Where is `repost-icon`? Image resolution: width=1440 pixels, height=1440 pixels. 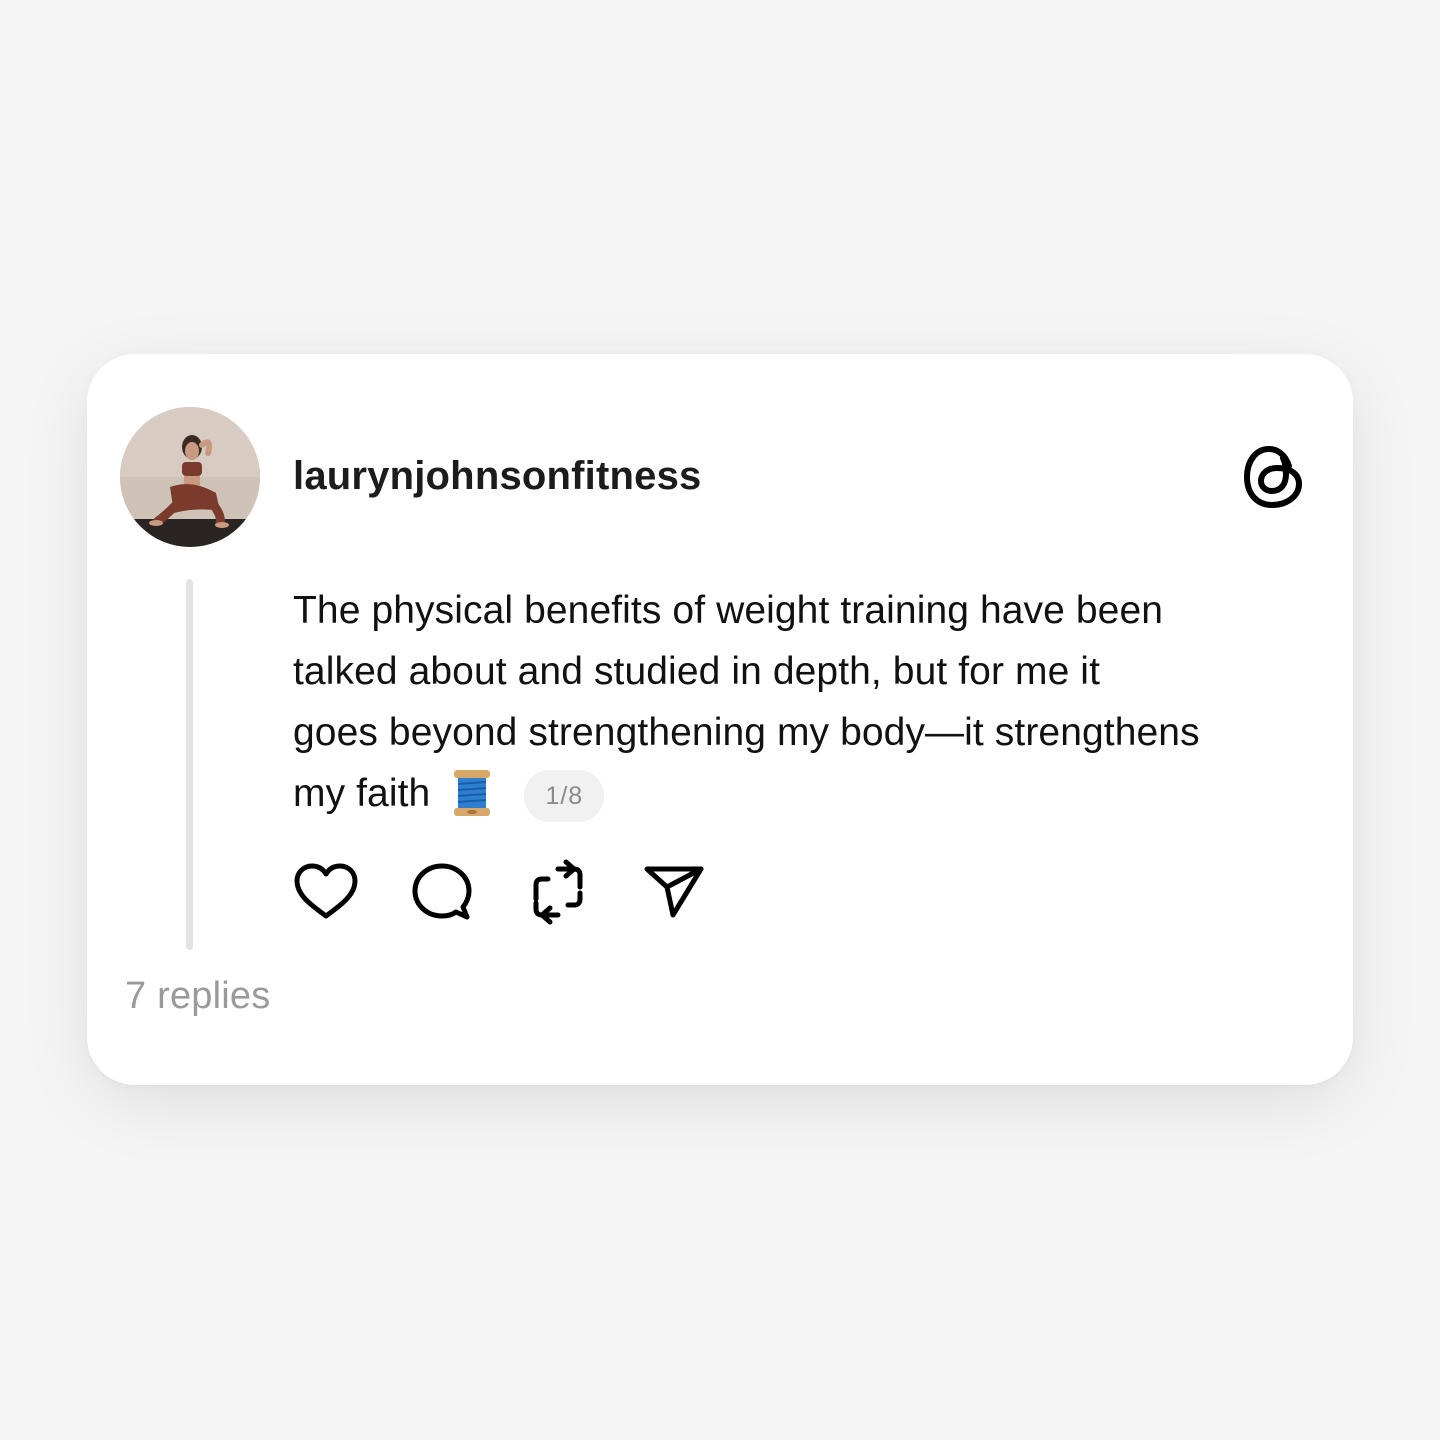
repost-icon is located at coordinates (558, 892).